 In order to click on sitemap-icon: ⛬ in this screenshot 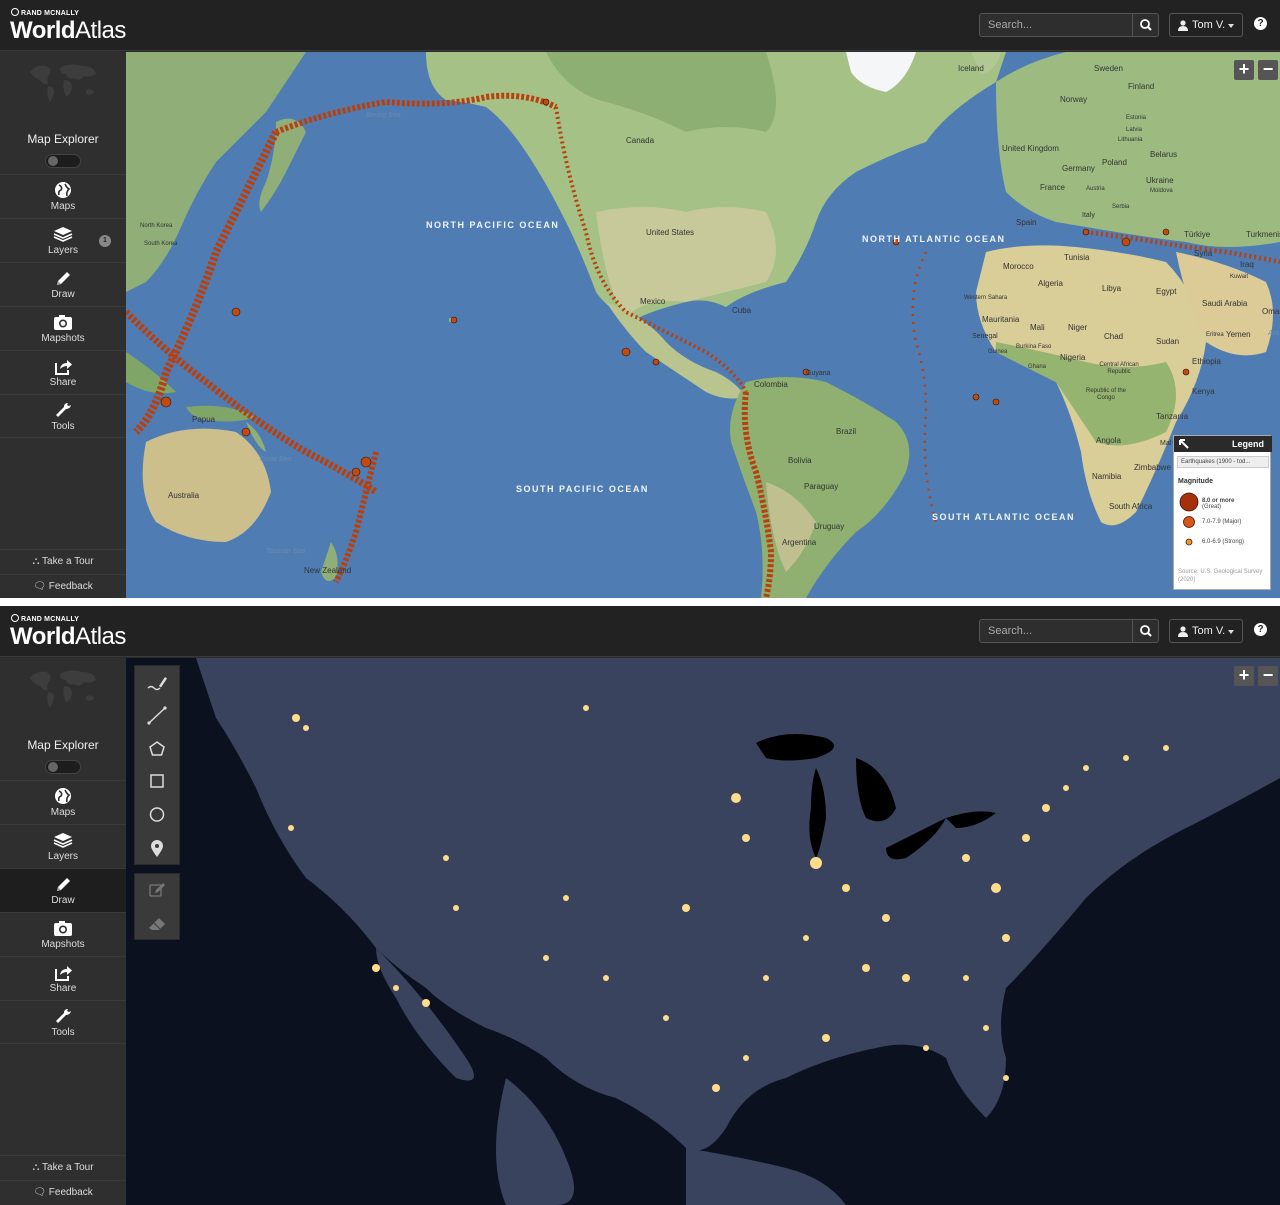, I will do `click(37, 561)`.